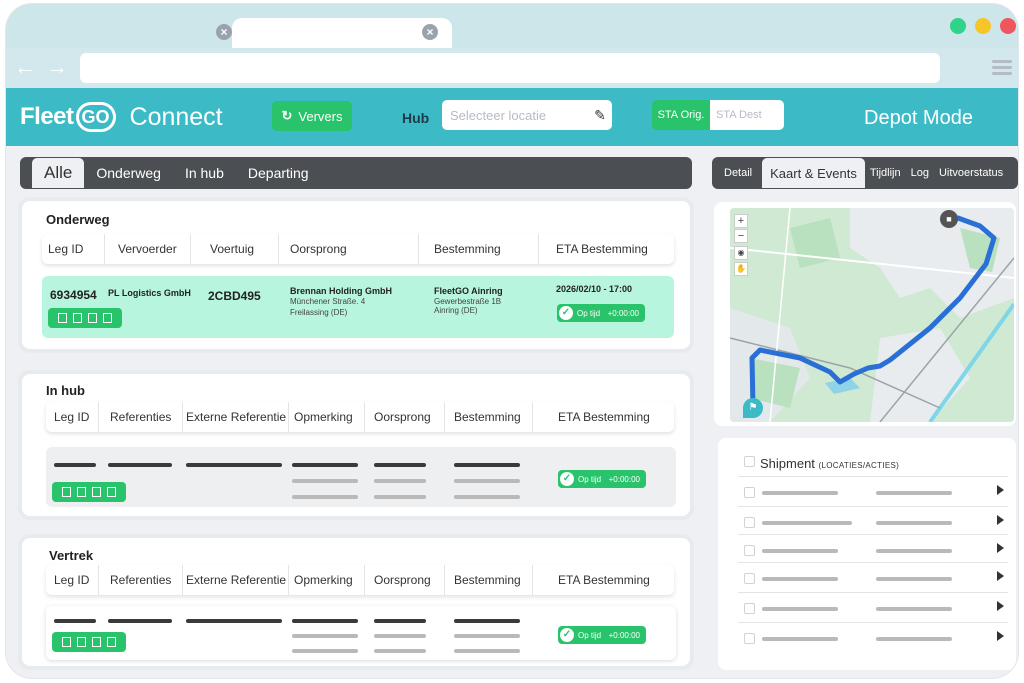 The image size is (1024, 683). What do you see at coordinates (149, 293) in the screenshot?
I see `carrier: PL Logistics GmbH` at bounding box center [149, 293].